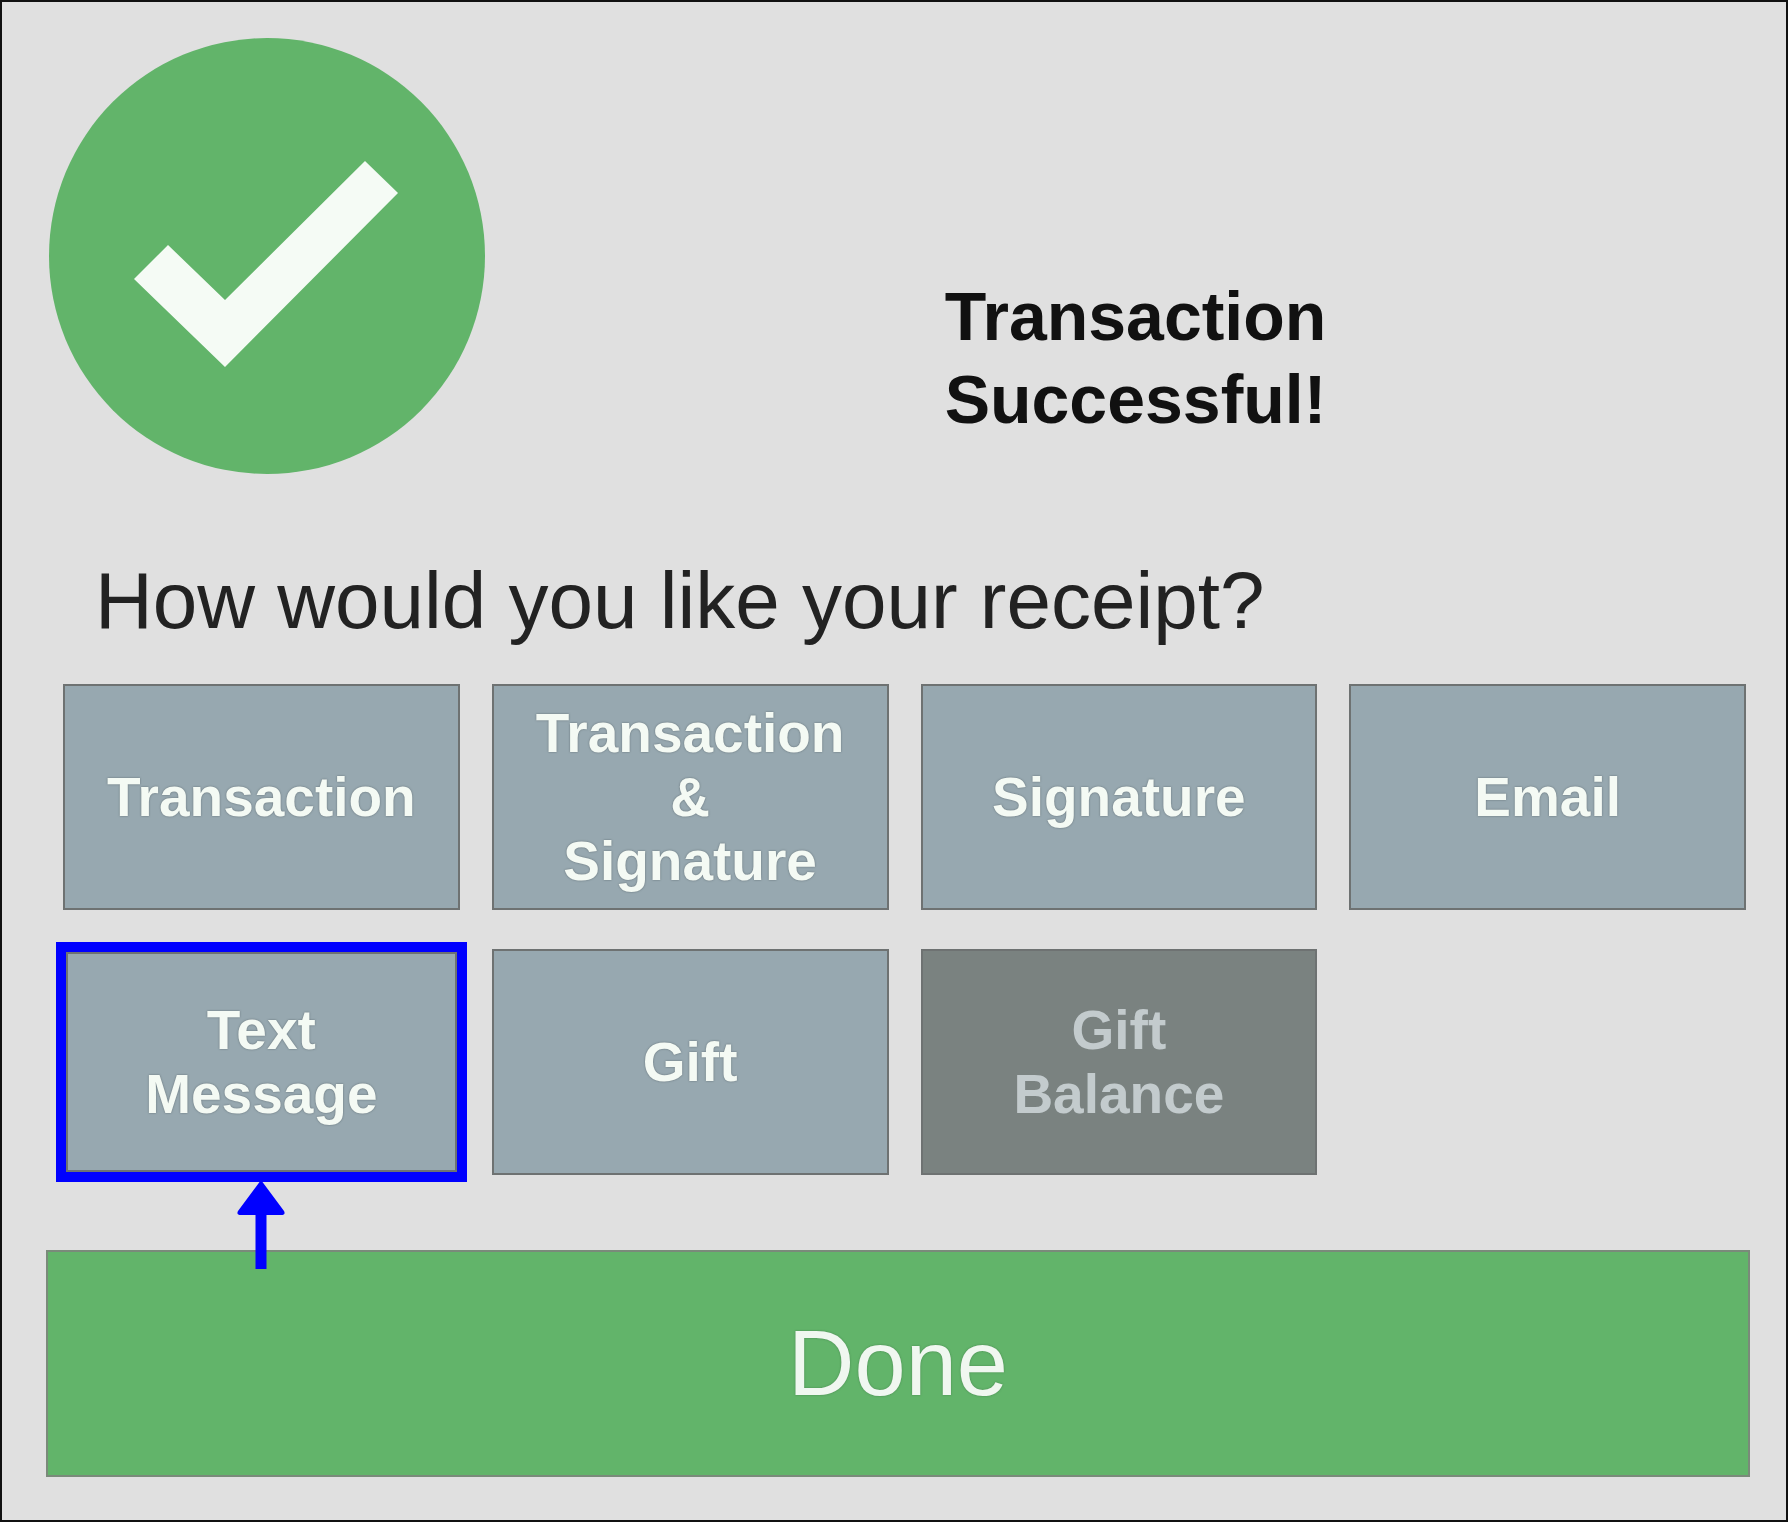  I want to click on done-button: Done, so click(898, 1363).